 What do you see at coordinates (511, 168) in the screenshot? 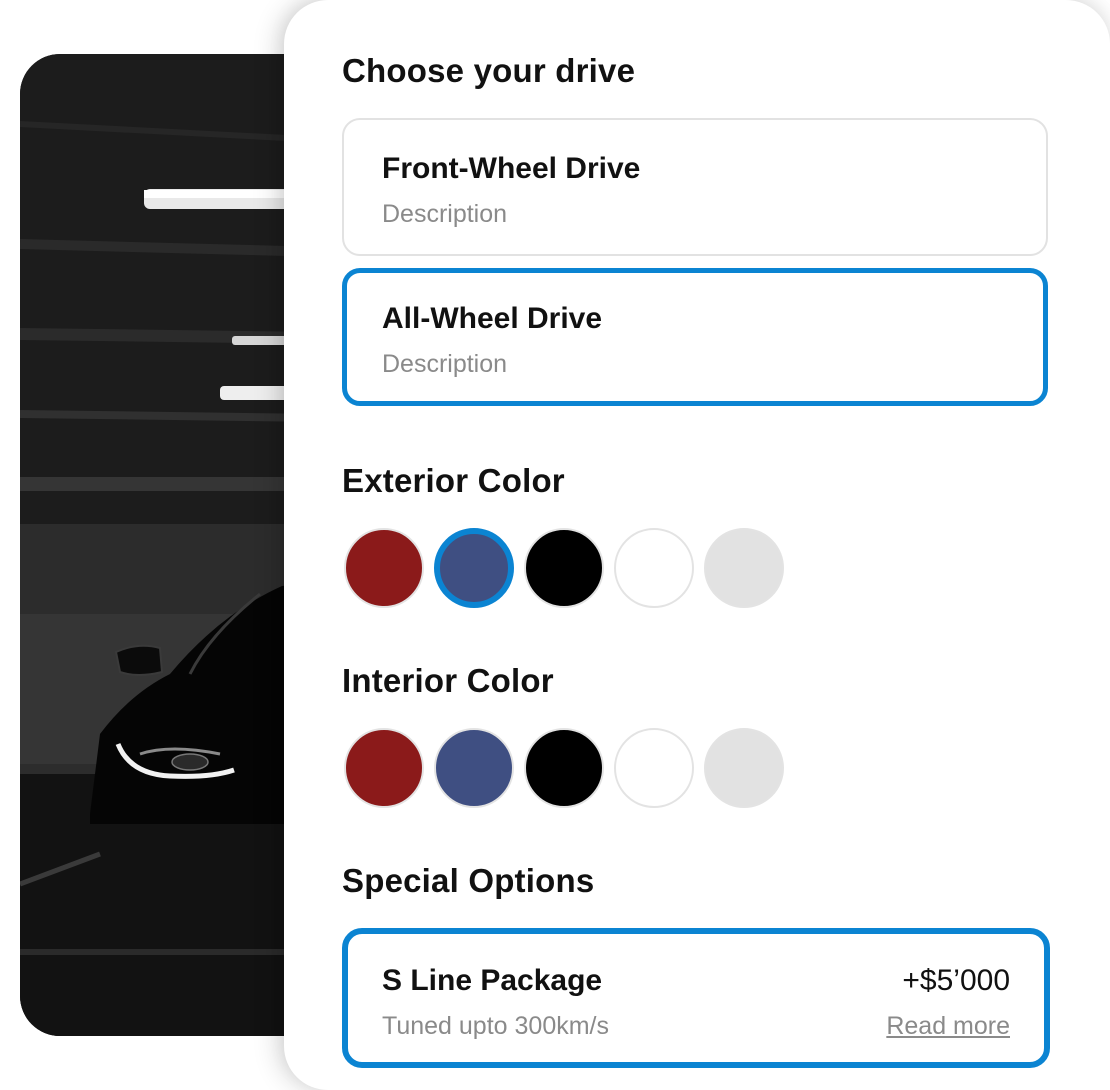
I see `drive-option-name: Front-Wheel Drive` at bounding box center [511, 168].